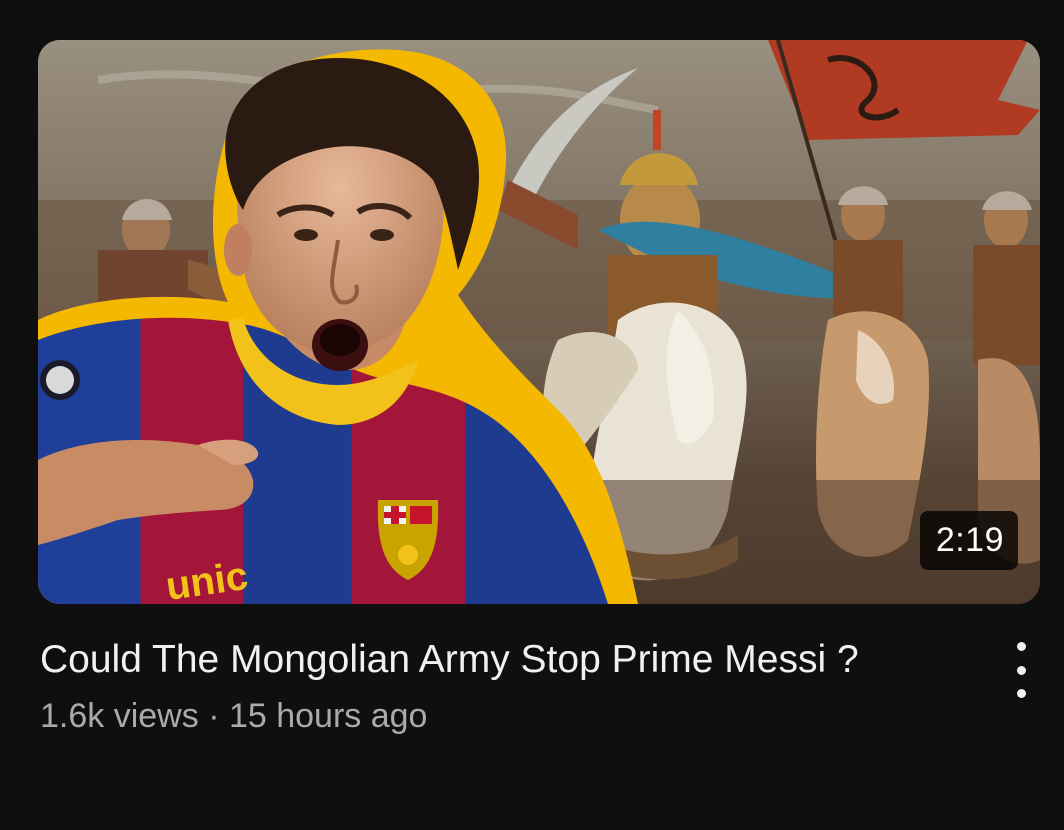 This screenshot has height=830, width=1064. I want to click on duration-badge: 2:19, so click(968, 540).